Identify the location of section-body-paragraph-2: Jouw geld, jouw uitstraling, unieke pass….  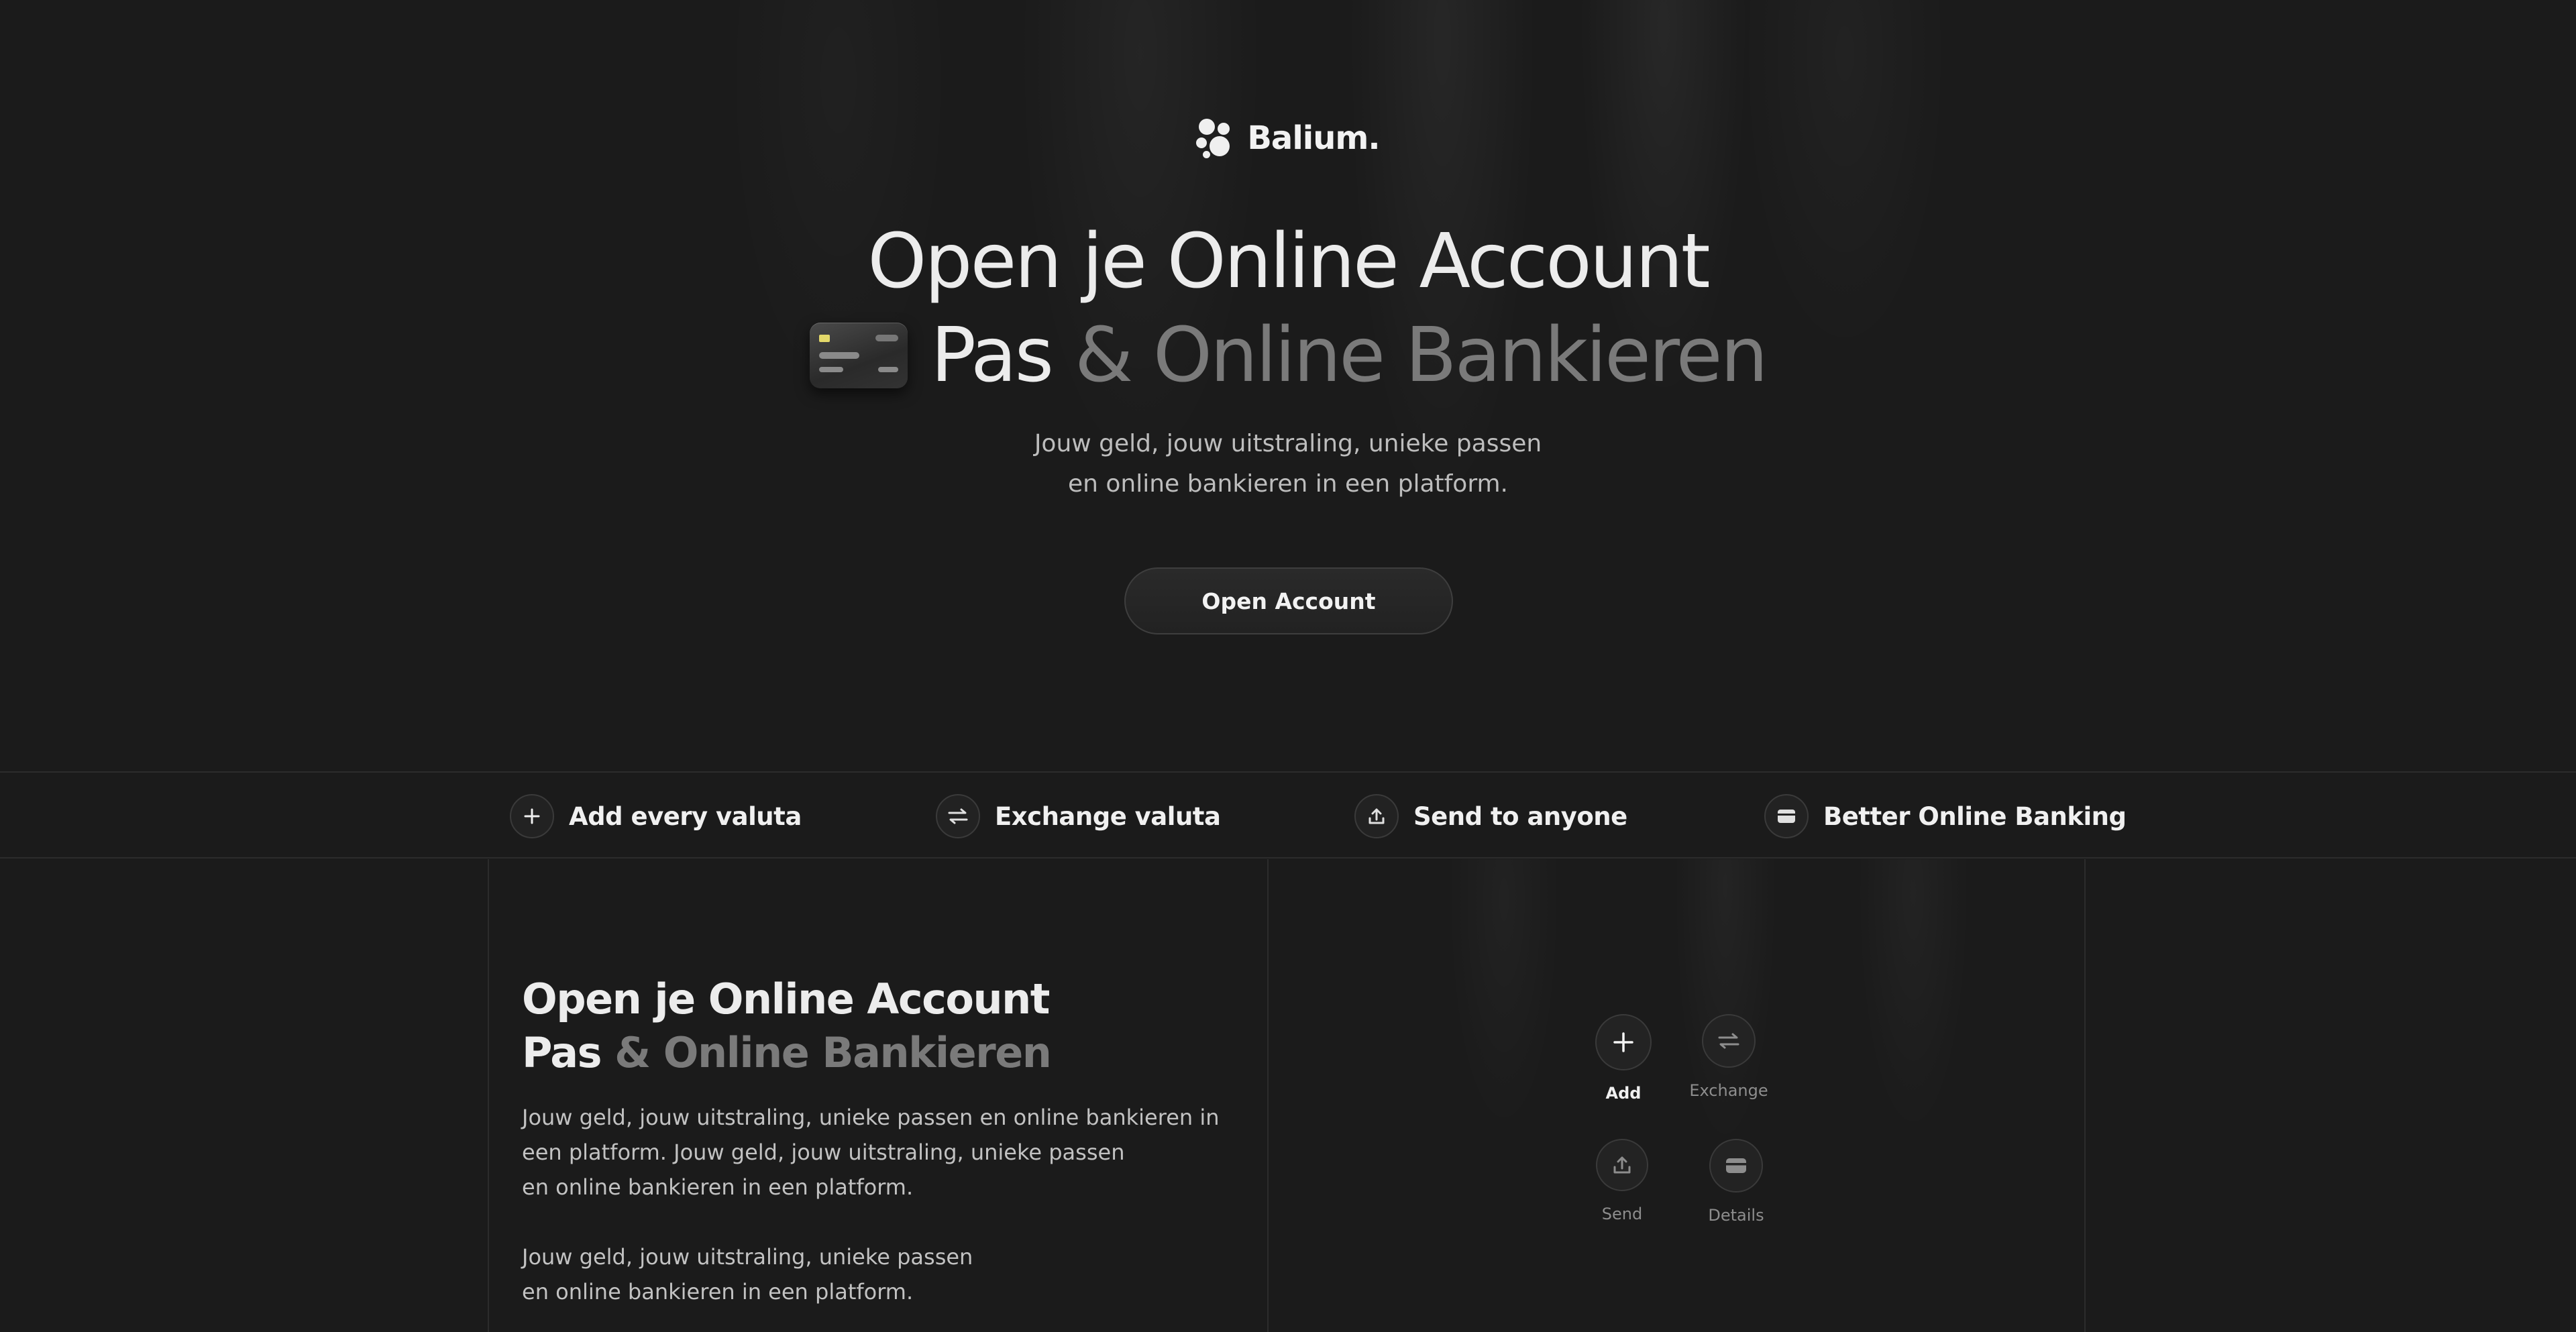
(891, 1274).